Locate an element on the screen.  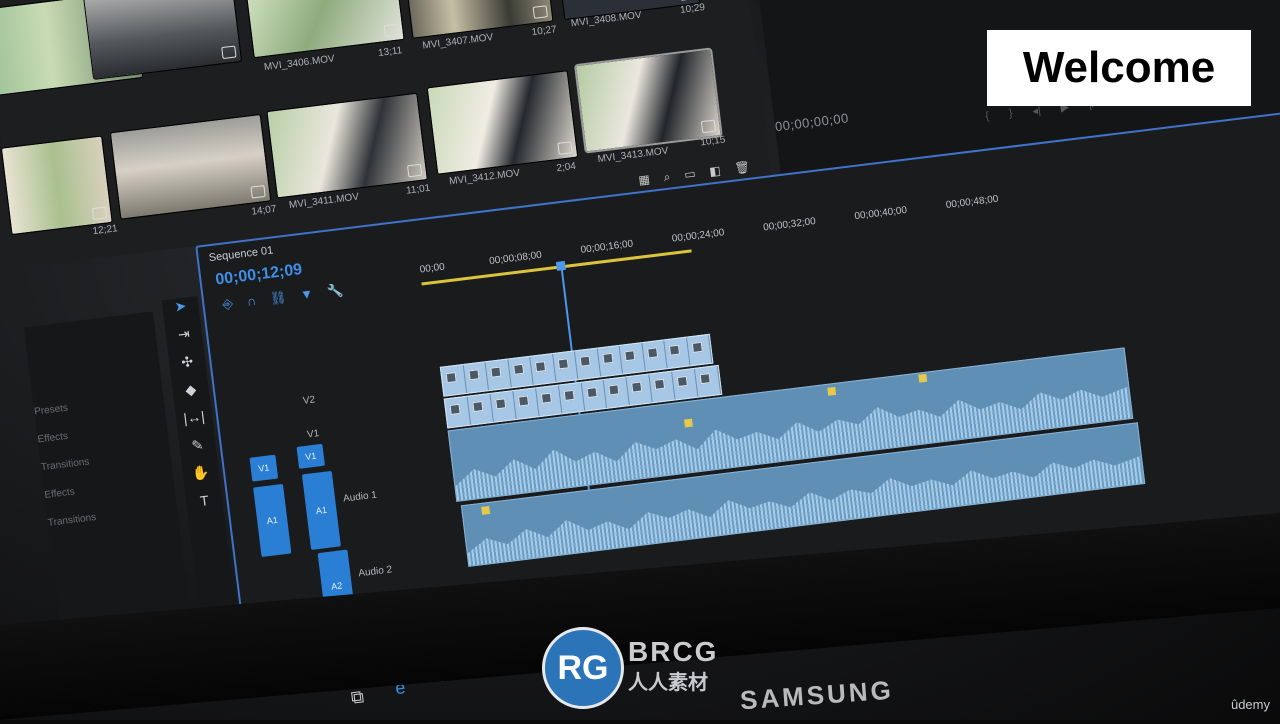
clip-duration: 12;21 is located at coordinates (105, 230).